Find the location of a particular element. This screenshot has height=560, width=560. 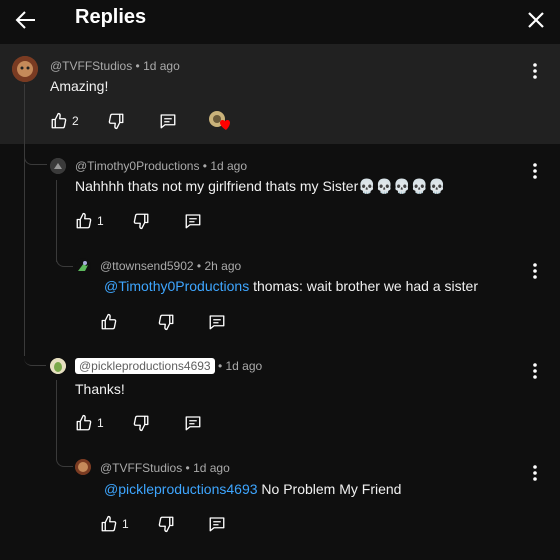

like-button is located at coordinates (109, 322).